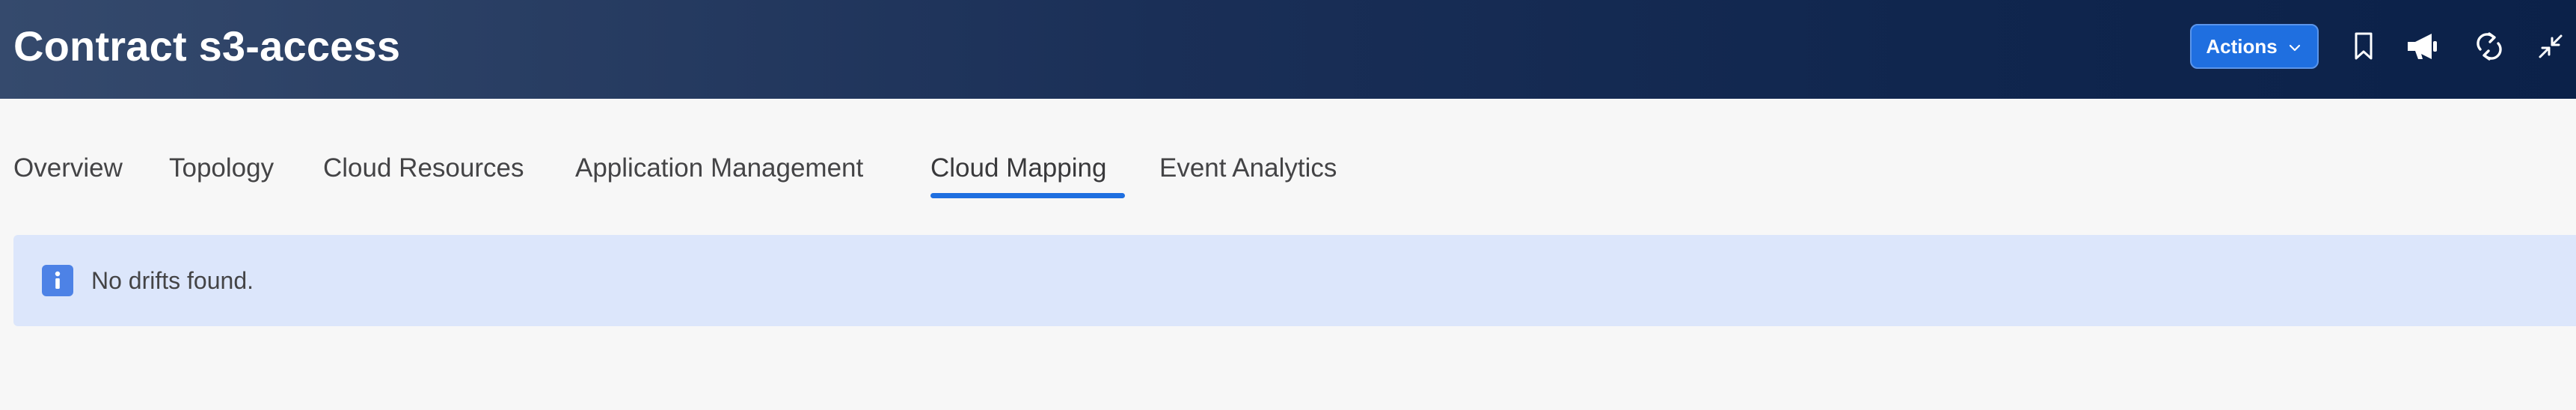 This screenshot has height=410, width=2576. What do you see at coordinates (2489, 47) in the screenshot?
I see `refresh-icon` at bounding box center [2489, 47].